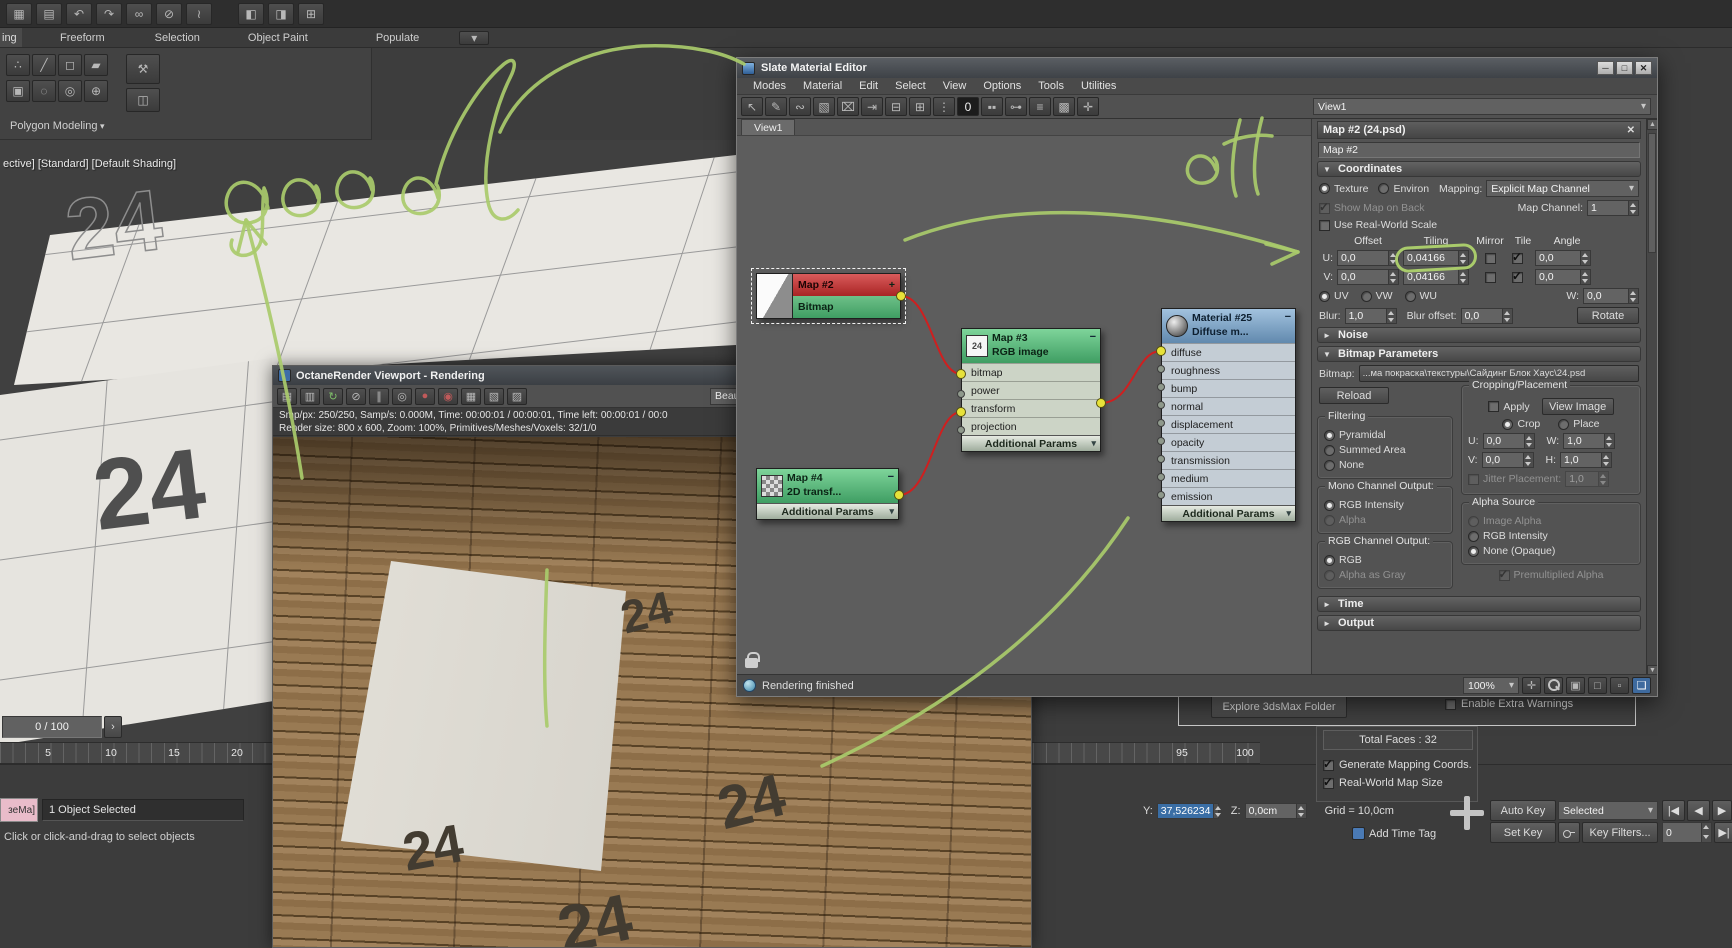 The height and width of the screenshot is (948, 1732). What do you see at coordinates (44, 65) in the screenshot?
I see `edge-mode-icon: ╱` at bounding box center [44, 65].